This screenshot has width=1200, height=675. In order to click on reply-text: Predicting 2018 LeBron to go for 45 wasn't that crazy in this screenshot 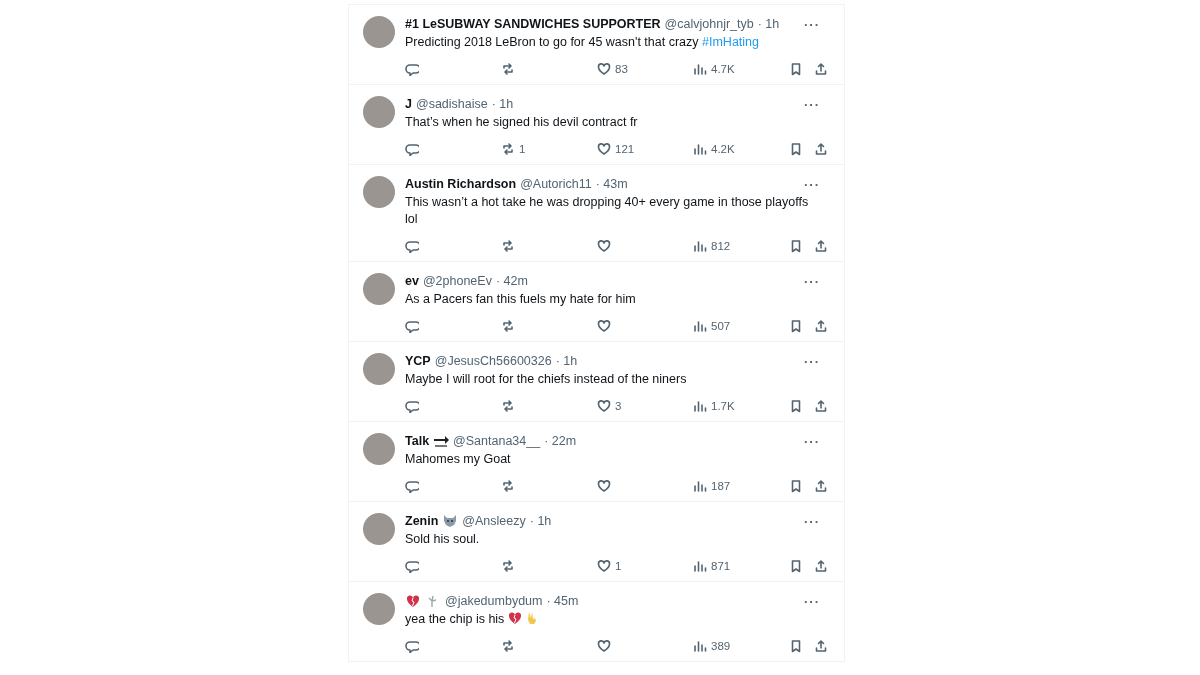, I will do `click(552, 42)`.